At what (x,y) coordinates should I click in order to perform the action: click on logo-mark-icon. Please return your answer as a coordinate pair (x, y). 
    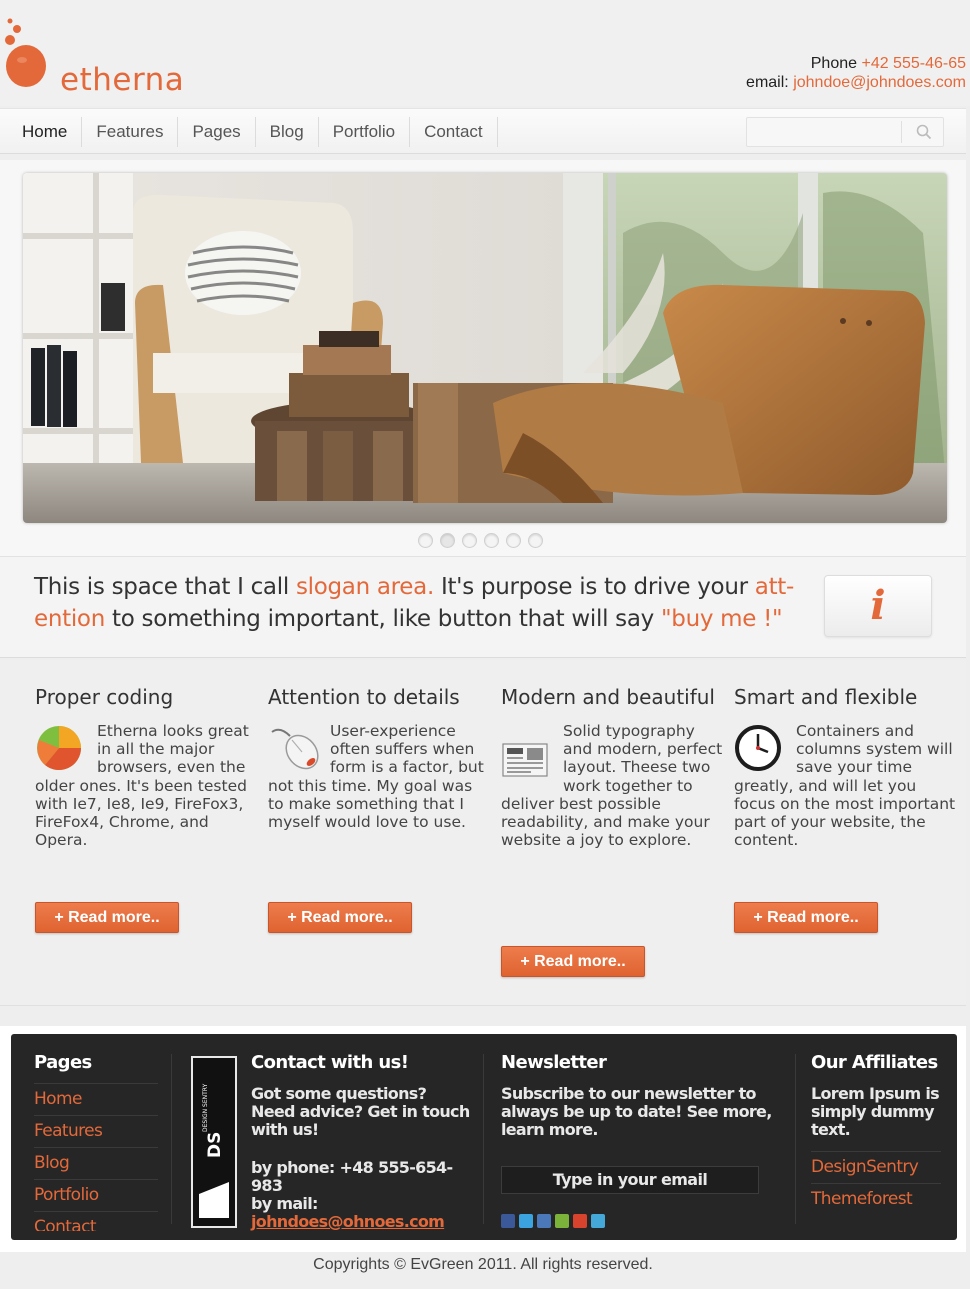
    Looking at the image, I should click on (25, 52).